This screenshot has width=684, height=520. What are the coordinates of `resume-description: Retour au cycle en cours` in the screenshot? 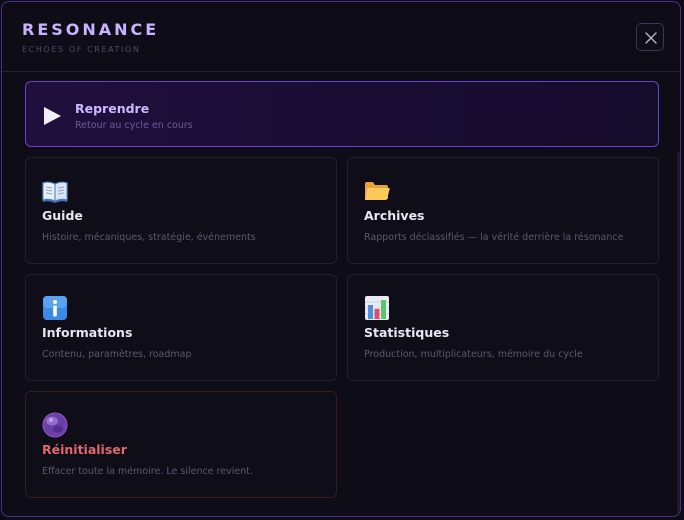 It's located at (134, 125).